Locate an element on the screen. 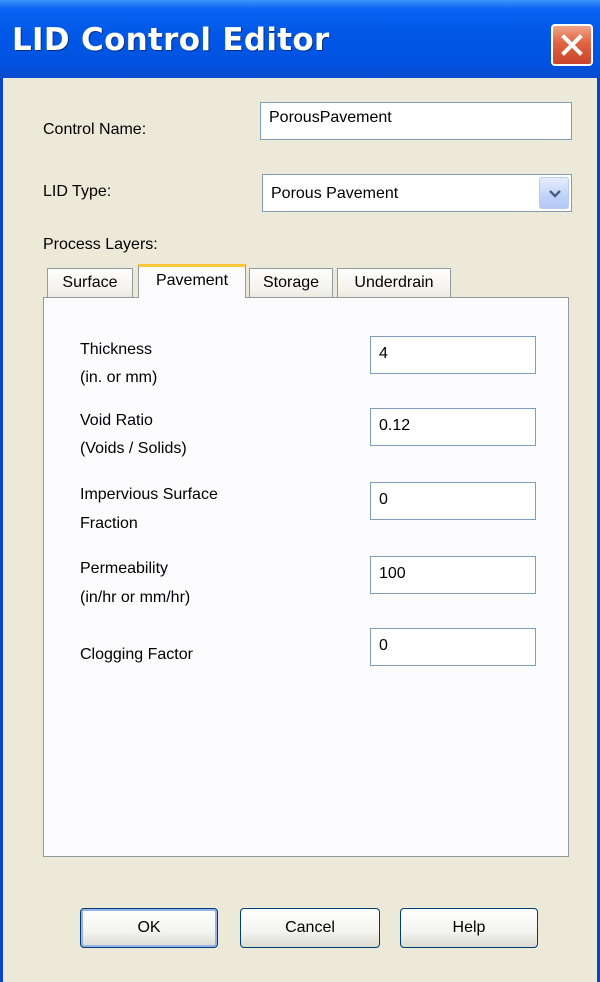 The image size is (600, 982). lid-type-label: LID Type: is located at coordinates (77, 191).